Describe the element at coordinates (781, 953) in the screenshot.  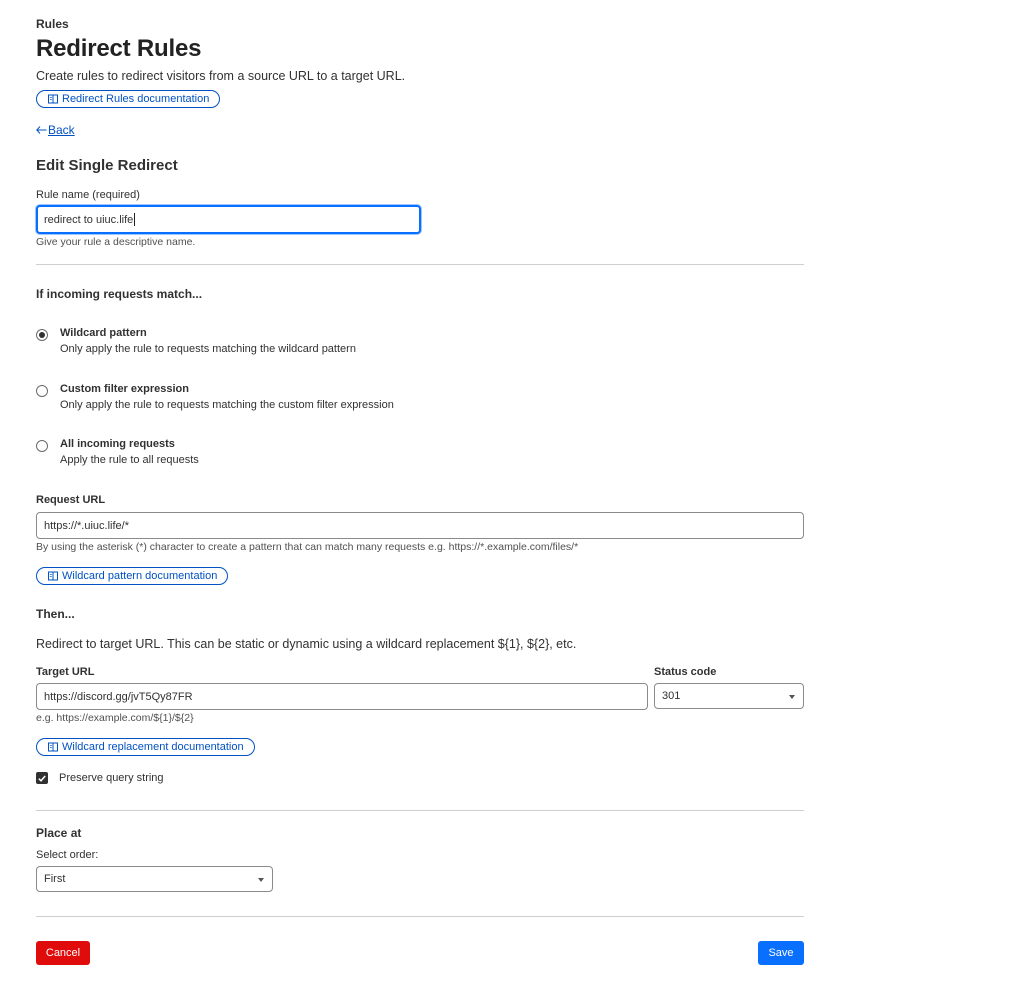
I see `save-button: Save` at that location.